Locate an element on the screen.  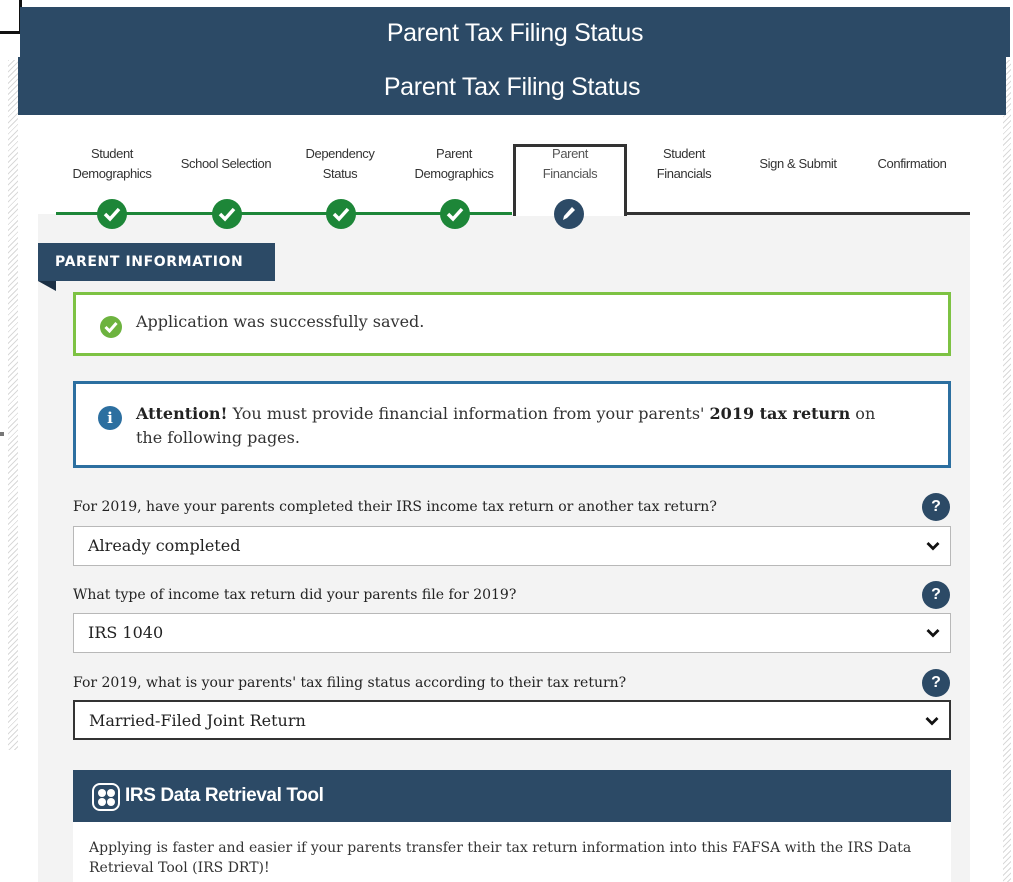
select-value: Married-Filed Joint Return is located at coordinates (197, 720).